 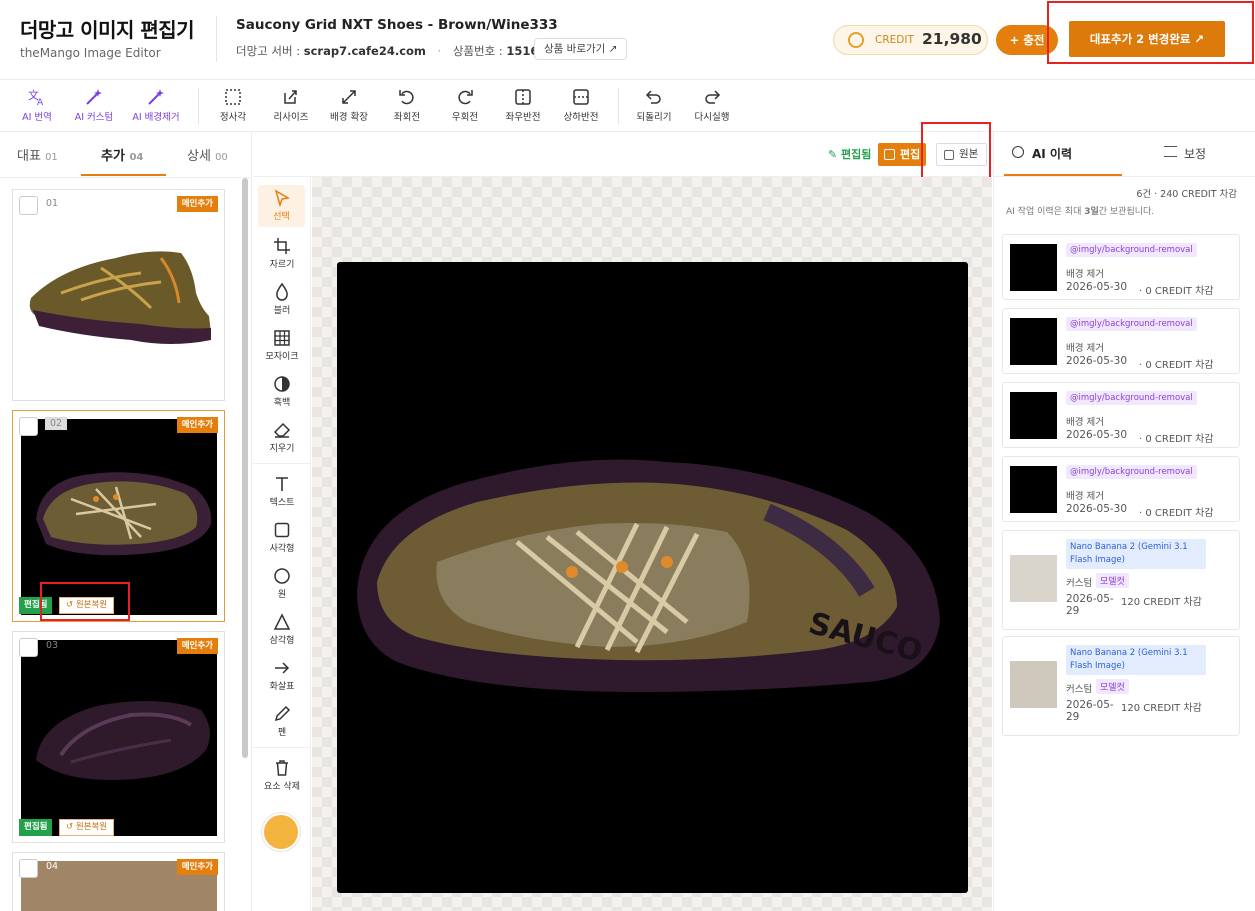 I want to click on note-text: AI 작업 이력은 최대, so click(x=1045, y=212).